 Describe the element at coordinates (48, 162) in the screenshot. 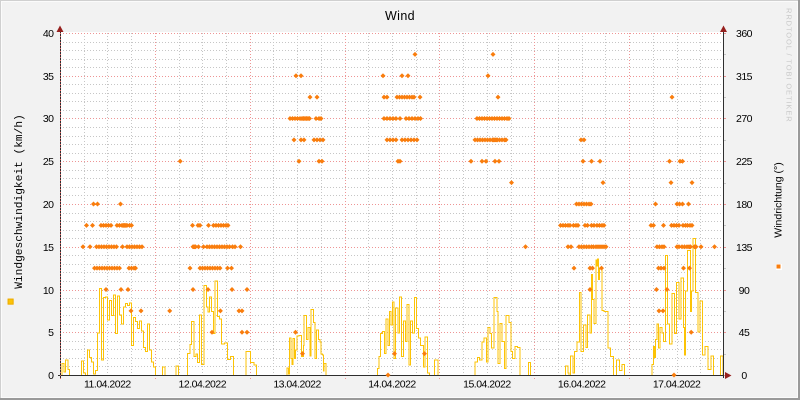

I see `svg-text: 25` at that location.